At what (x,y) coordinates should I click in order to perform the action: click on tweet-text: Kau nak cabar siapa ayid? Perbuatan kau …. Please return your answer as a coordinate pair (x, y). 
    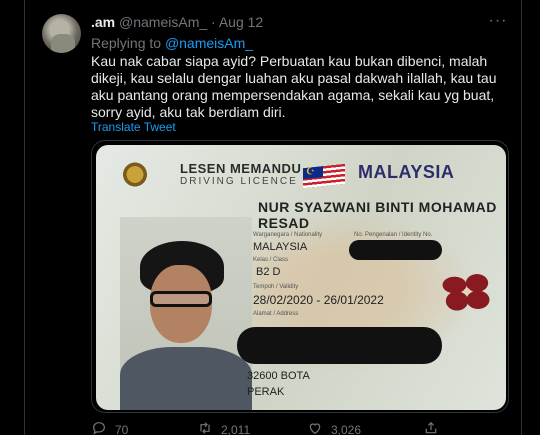
    Looking at the image, I should click on (294, 86).